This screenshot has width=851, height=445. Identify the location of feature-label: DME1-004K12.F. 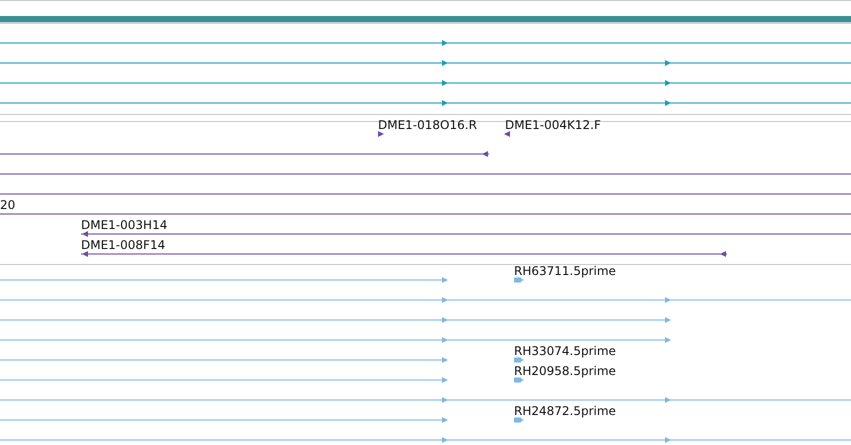
(553, 125).